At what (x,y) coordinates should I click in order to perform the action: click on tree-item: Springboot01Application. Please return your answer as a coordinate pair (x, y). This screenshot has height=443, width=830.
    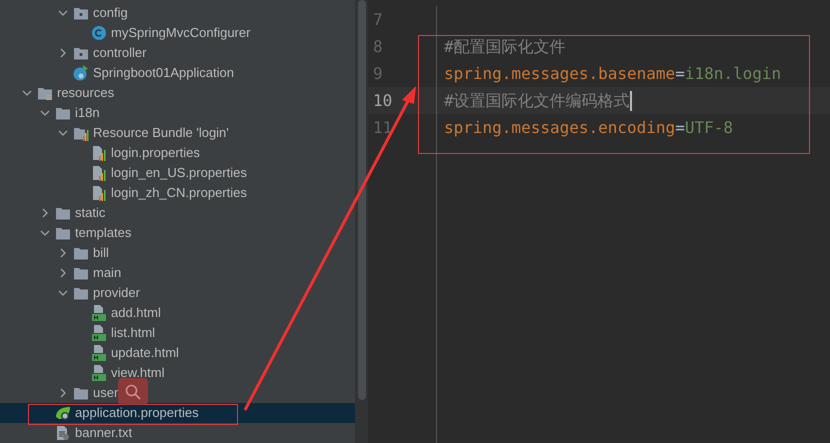
    Looking at the image, I should click on (177, 73).